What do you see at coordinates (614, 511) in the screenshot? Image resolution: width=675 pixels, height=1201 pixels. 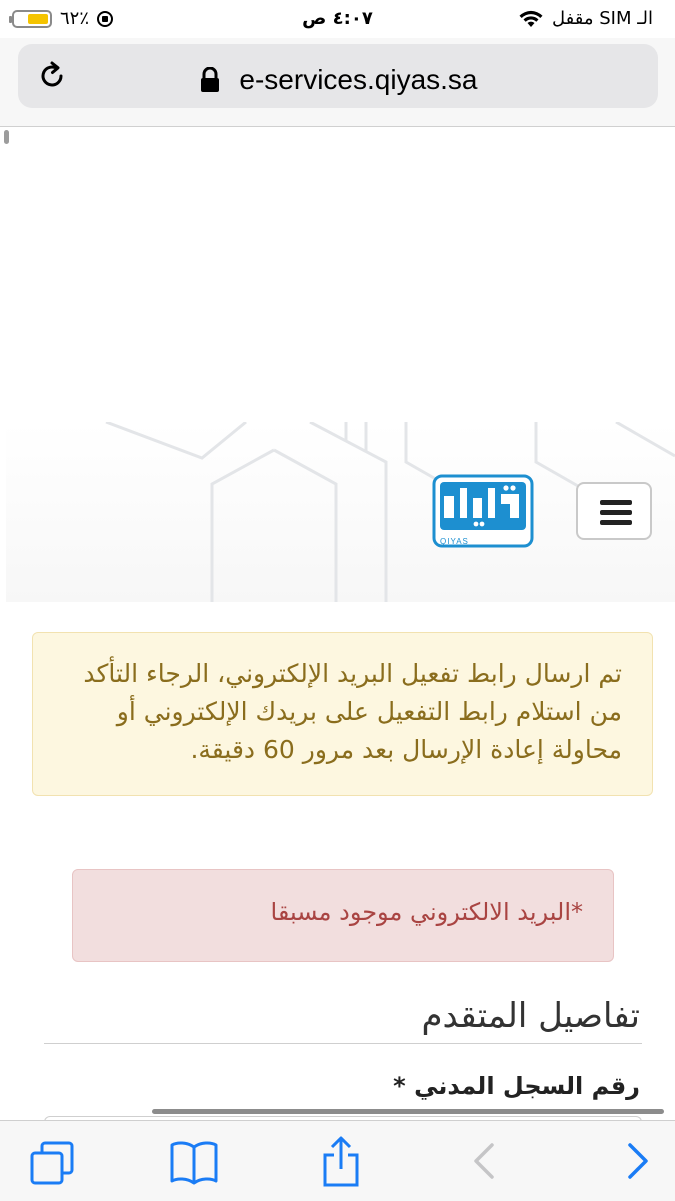 I see `menu-button` at bounding box center [614, 511].